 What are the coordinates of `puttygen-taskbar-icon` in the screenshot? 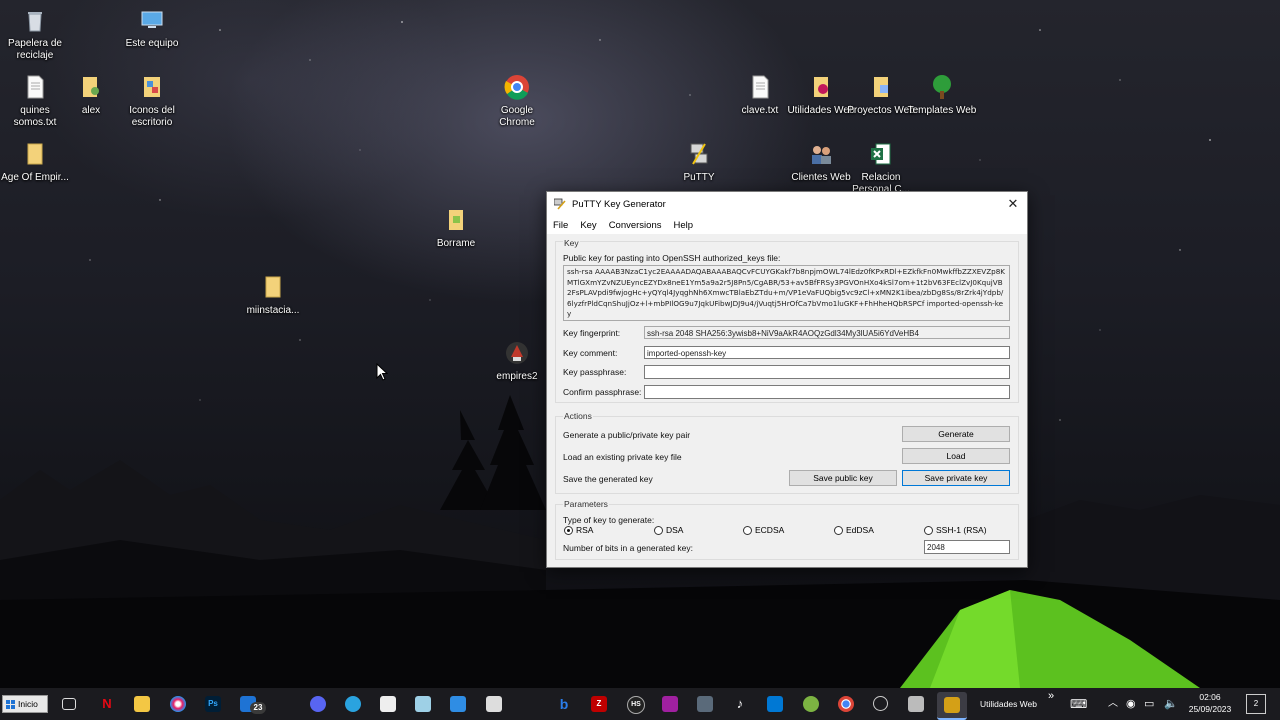 It's located at (952, 706).